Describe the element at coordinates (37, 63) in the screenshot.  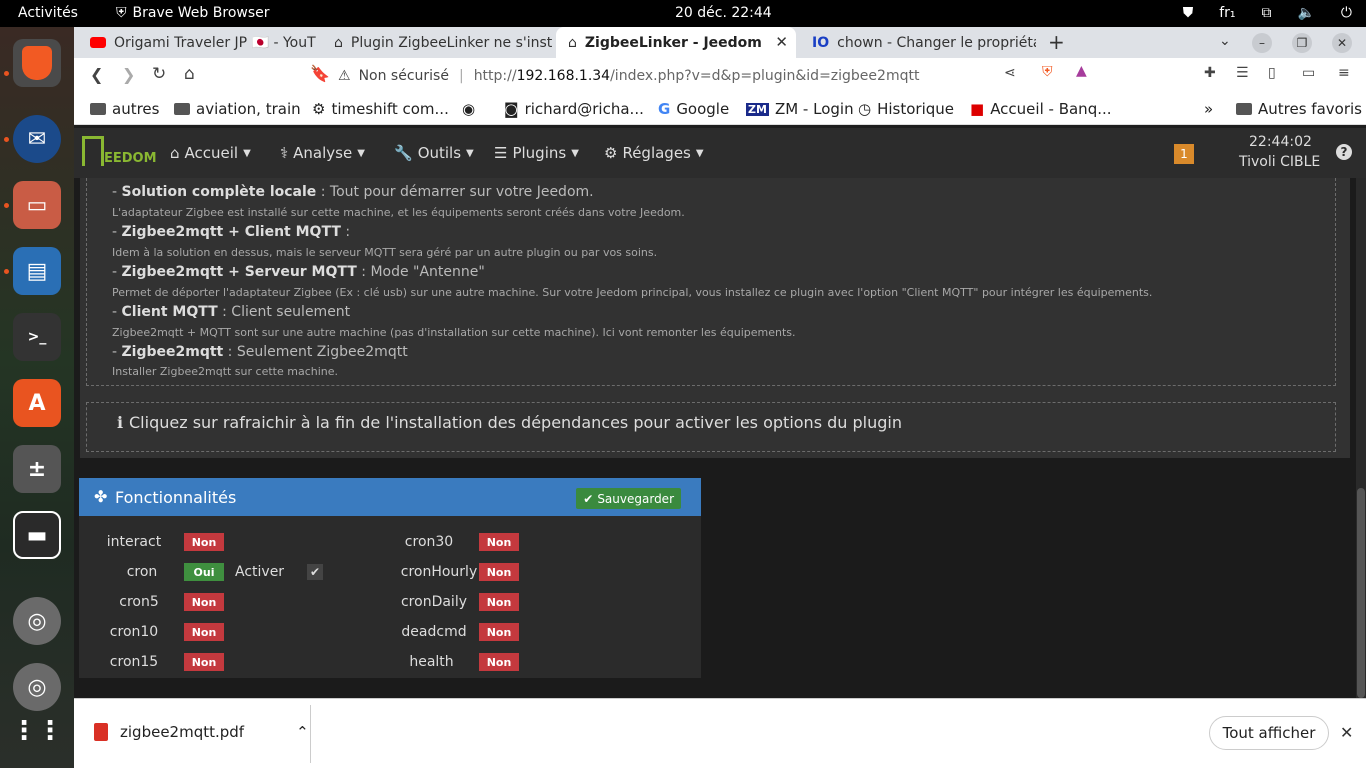
I see `brave-dock-icon` at that location.